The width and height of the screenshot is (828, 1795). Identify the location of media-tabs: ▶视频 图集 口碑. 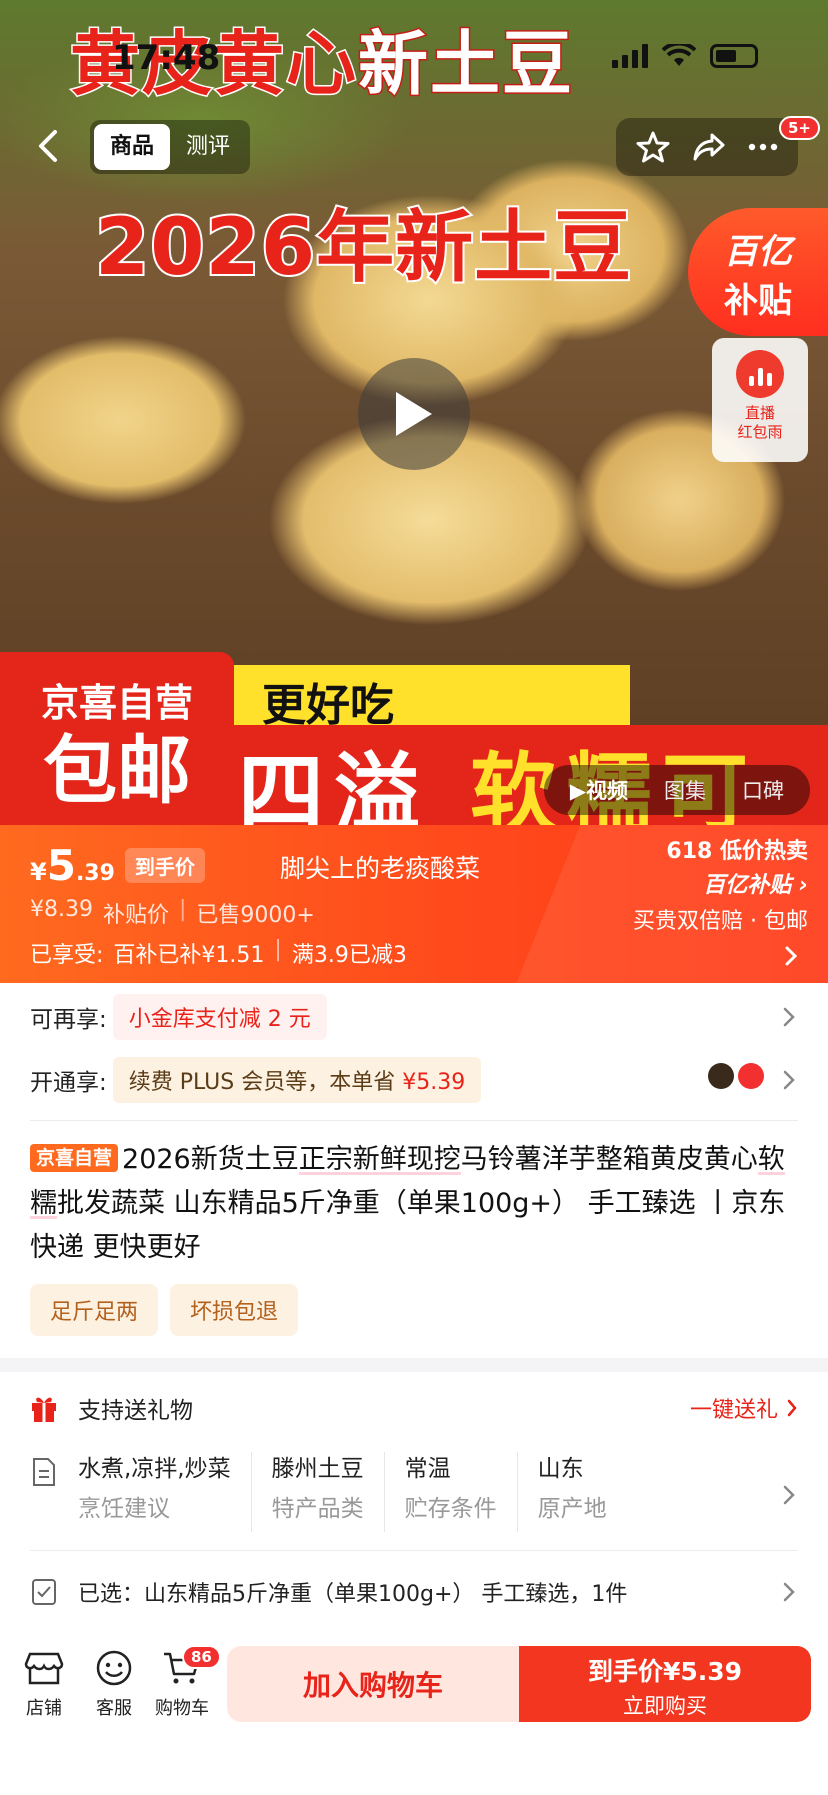
(676, 790).